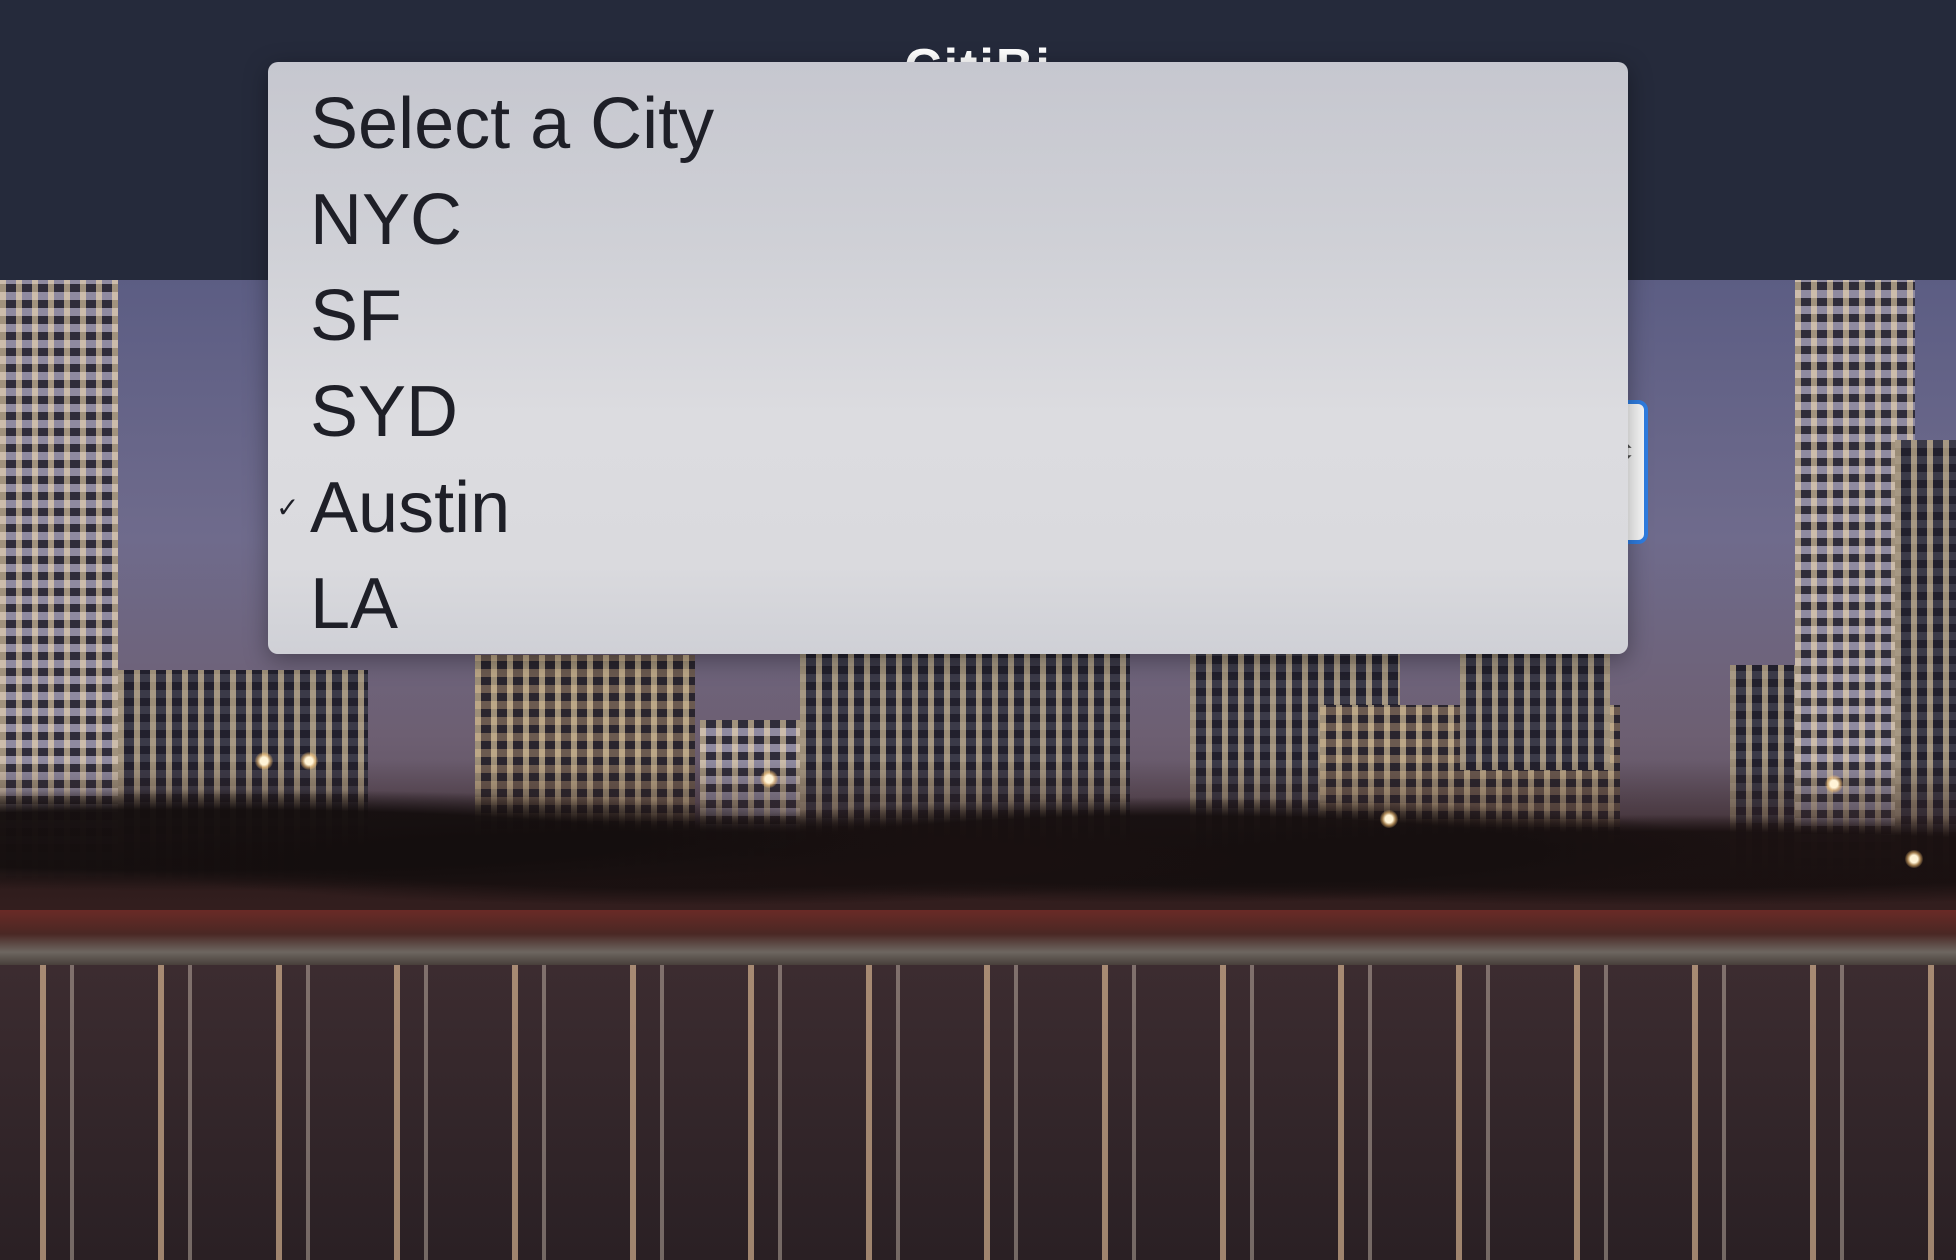 The height and width of the screenshot is (1260, 1956). What do you see at coordinates (288, 507) in the screenshot?
I see `checkmark-icon: ✓` at bounding box center [288, 507].